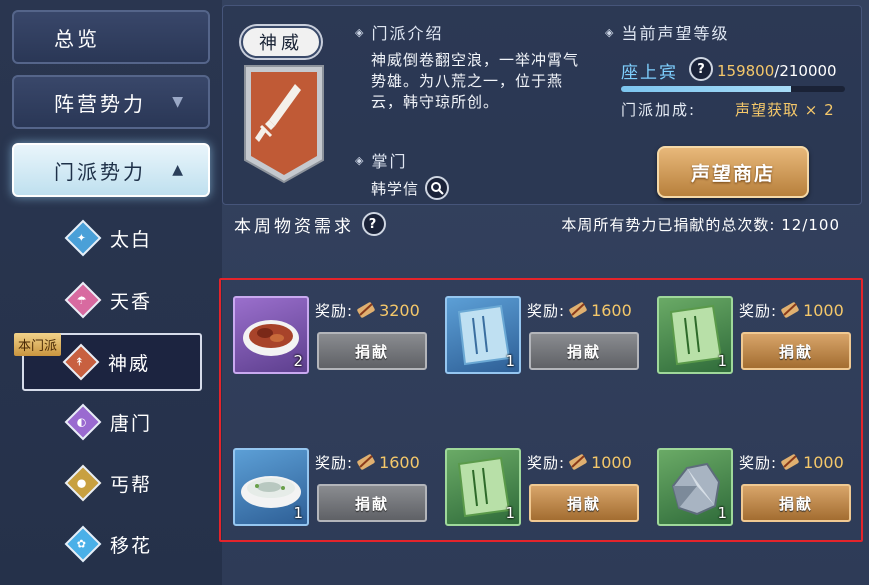 Image resolution: width=869 pixels, height=585 pixels. Describe the element at coordinates (38, 344) in the screenshot. I see `own-school-badge: 本门派` at that location.